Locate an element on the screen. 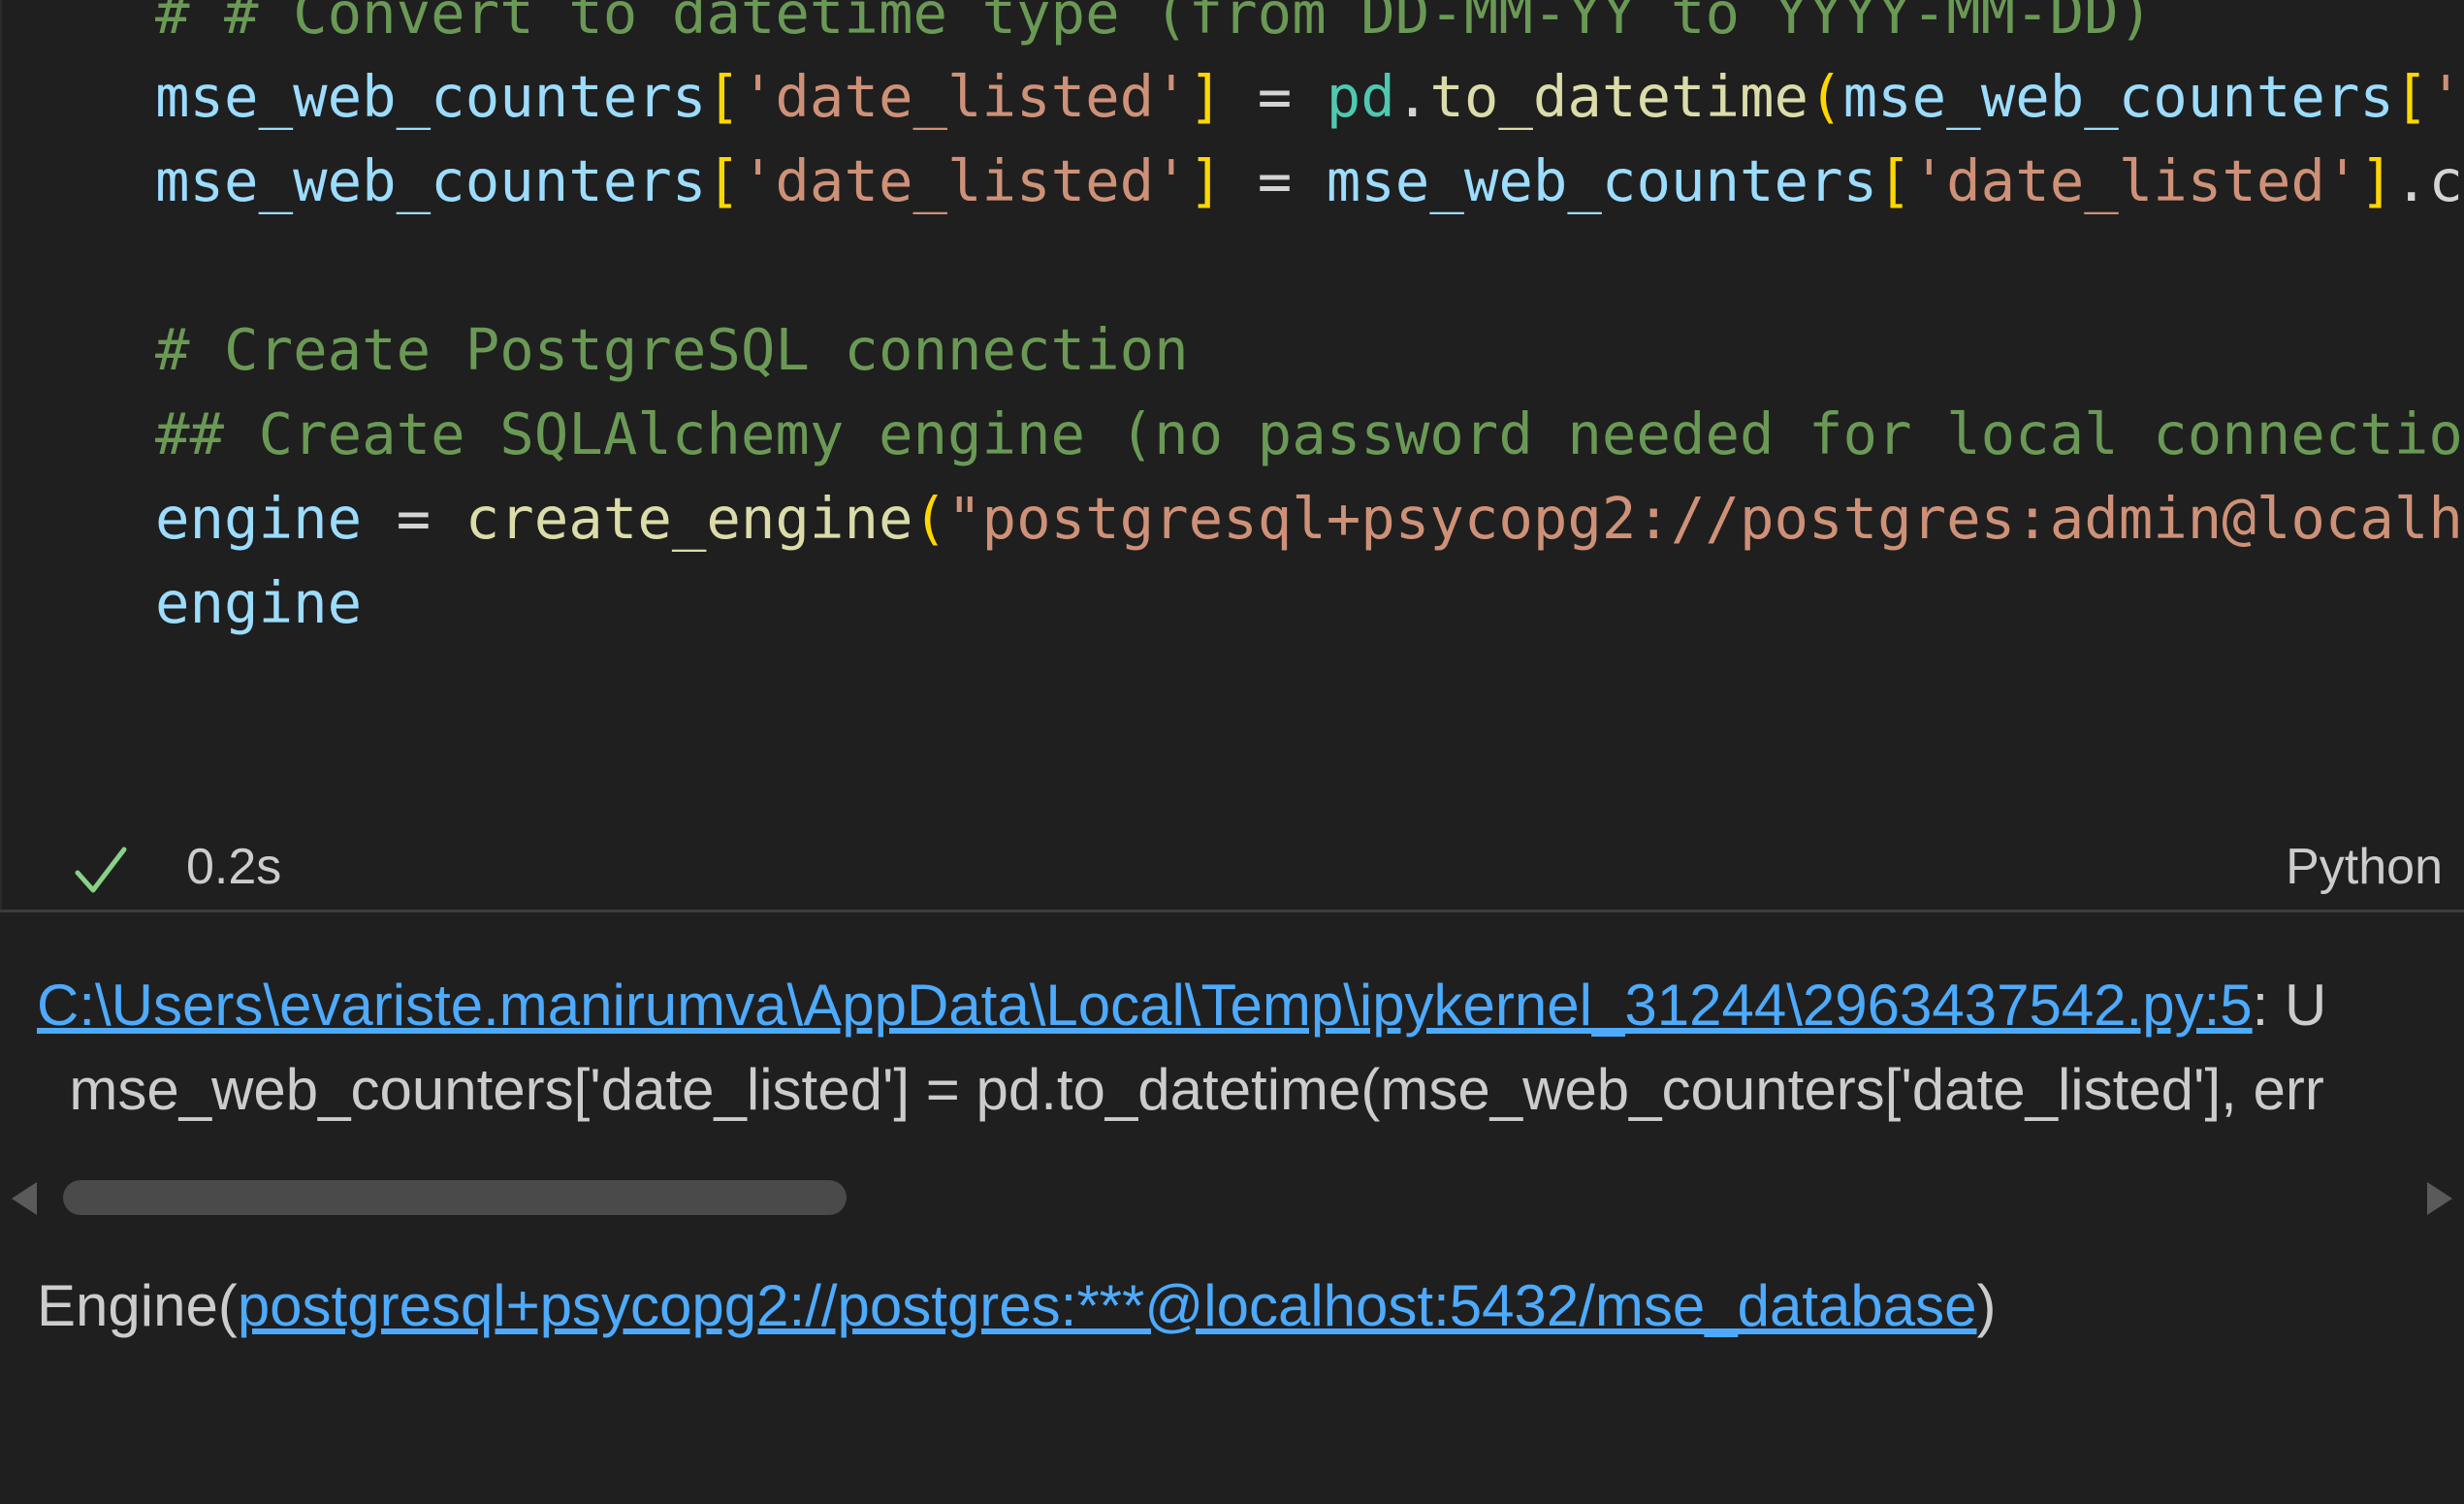 The height and width of the screenshot is (1504, 2464). code-token: create_engine is located at coordinates (688, 518).